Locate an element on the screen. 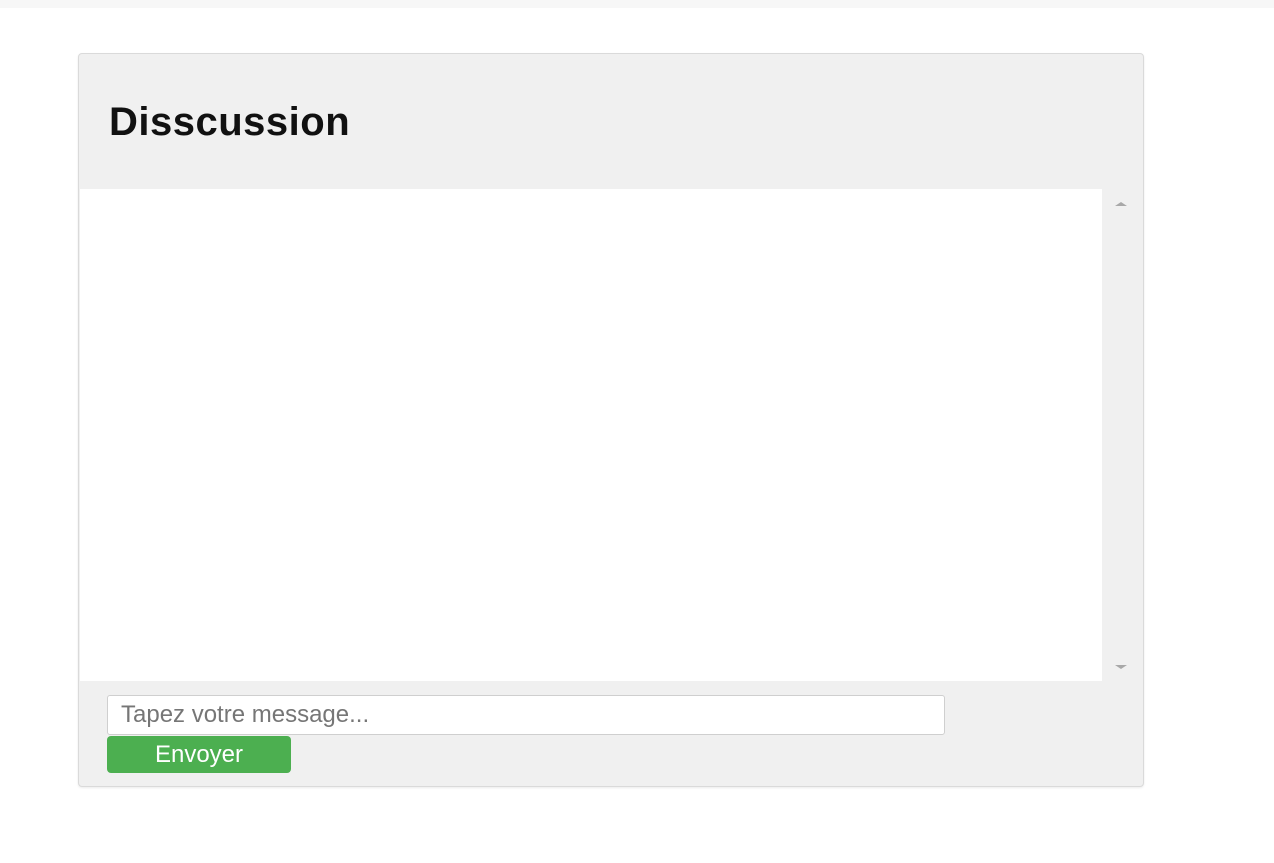 The image size is (1274, 863). send-button: Envoyer is located at coordinates (199, 754).